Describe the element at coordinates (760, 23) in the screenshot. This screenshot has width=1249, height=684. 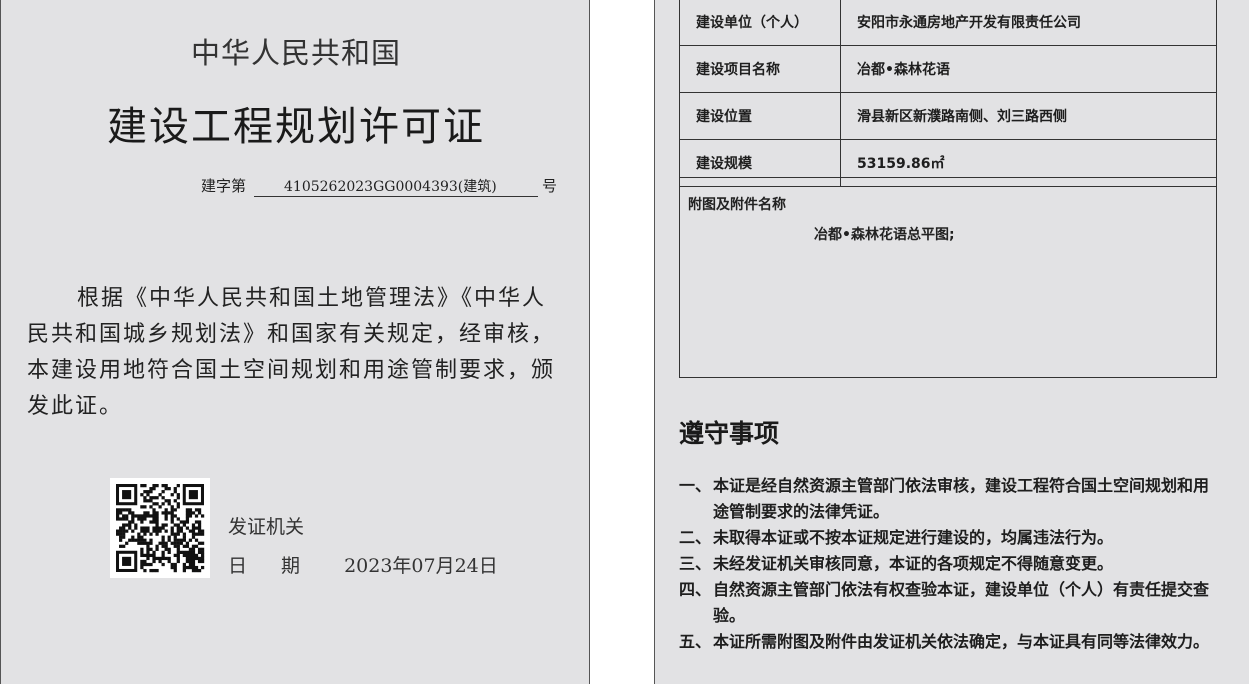
I see `row-label: 建设单位（个人）` at that location.